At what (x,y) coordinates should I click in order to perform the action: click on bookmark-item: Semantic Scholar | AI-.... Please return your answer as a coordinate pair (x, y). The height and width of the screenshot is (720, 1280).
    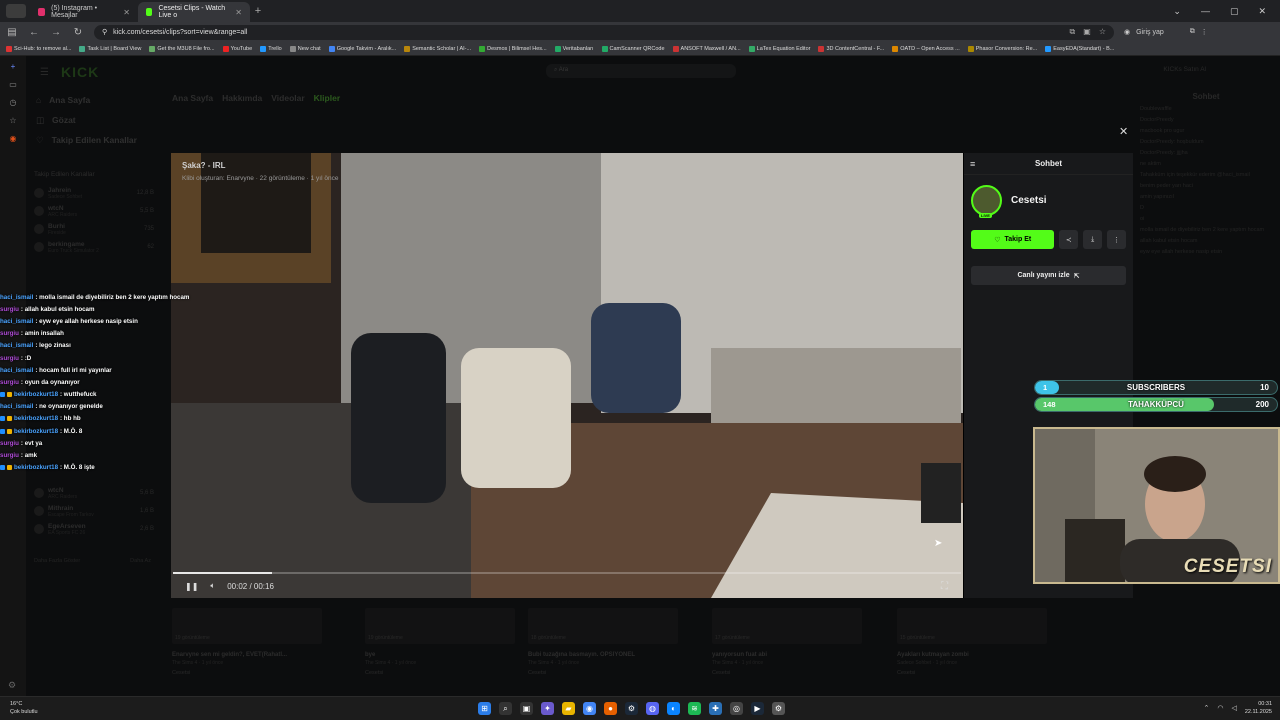
    Looking at the image, I should click on (437, 48).